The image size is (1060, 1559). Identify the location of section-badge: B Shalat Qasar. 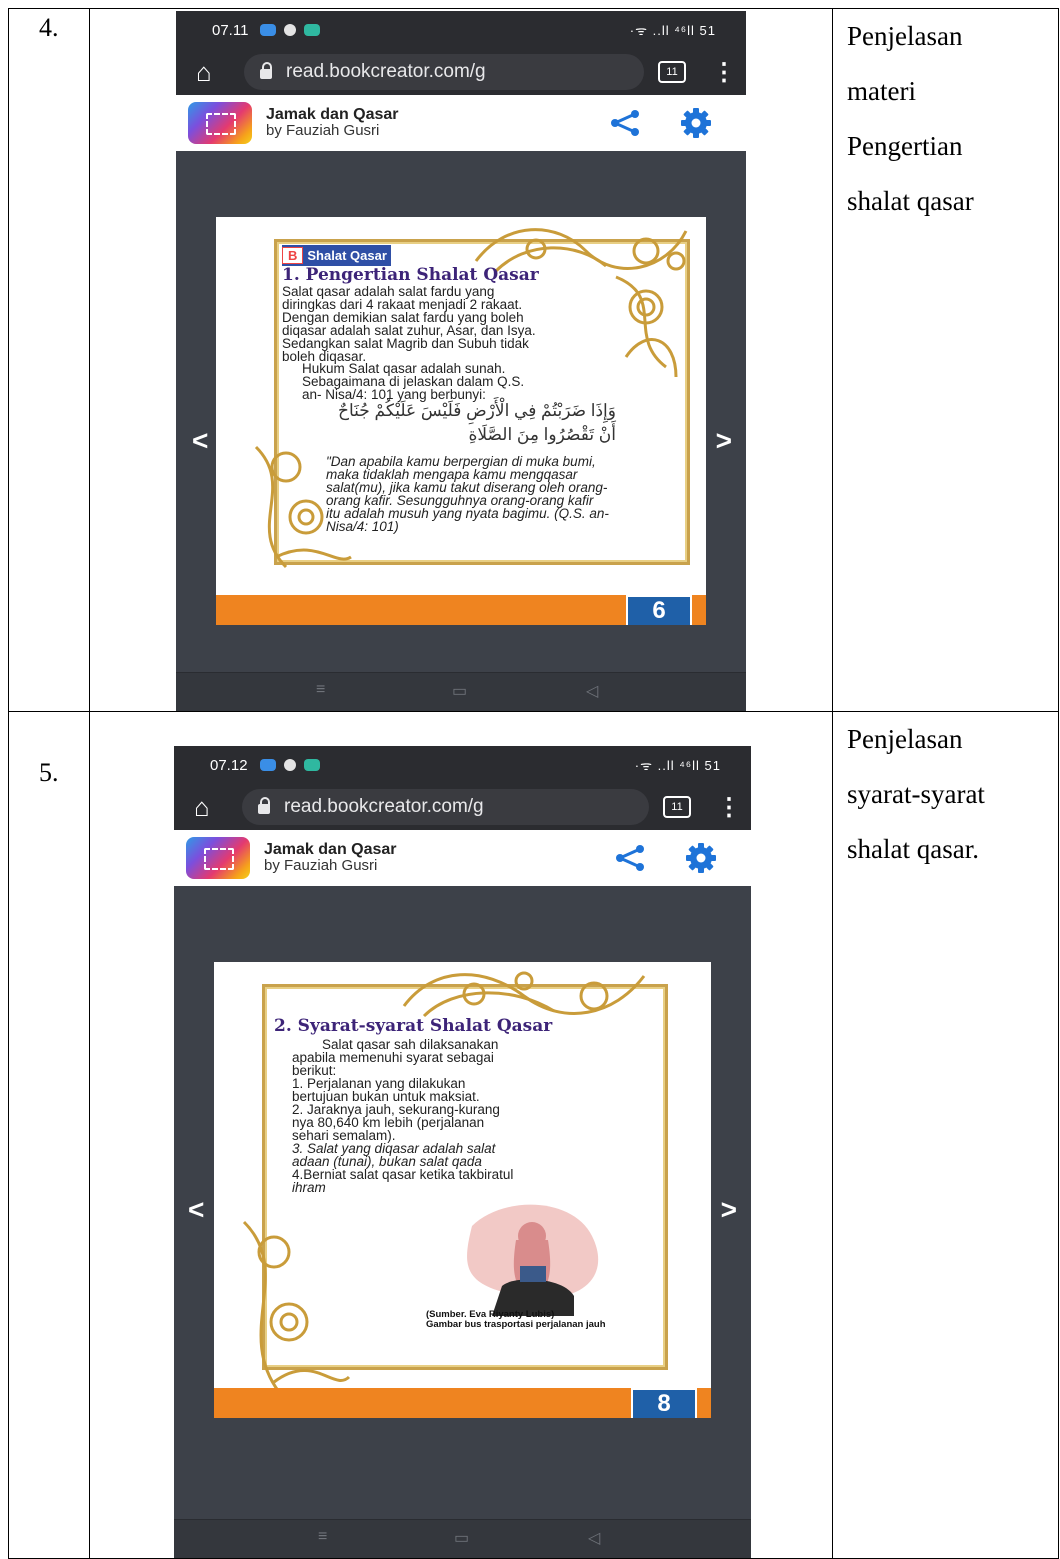
(336, 255).